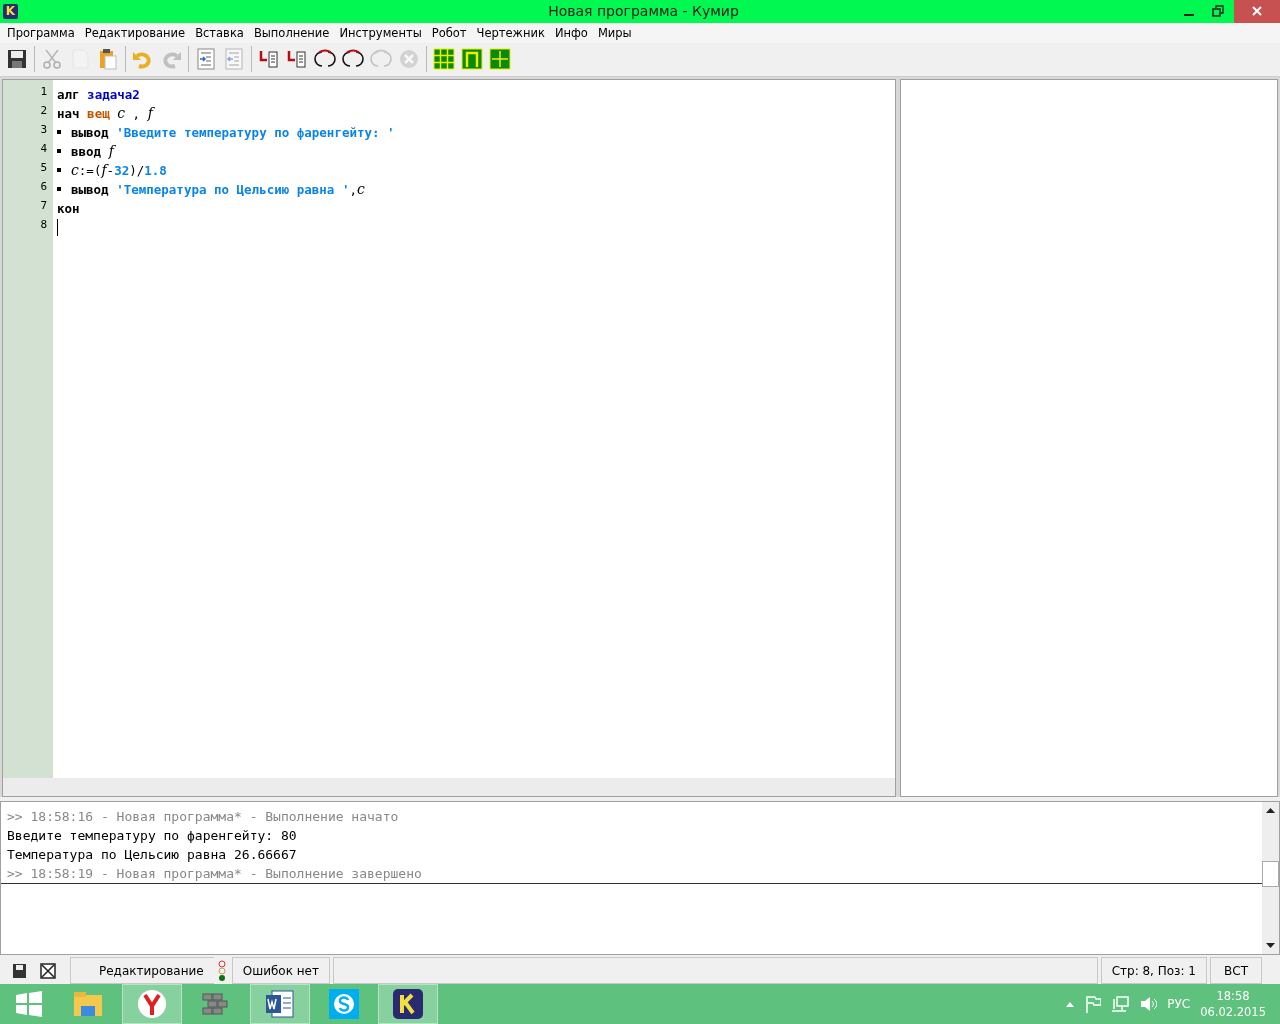  I want to click on menu-item: Инфо, so click(571, 32).